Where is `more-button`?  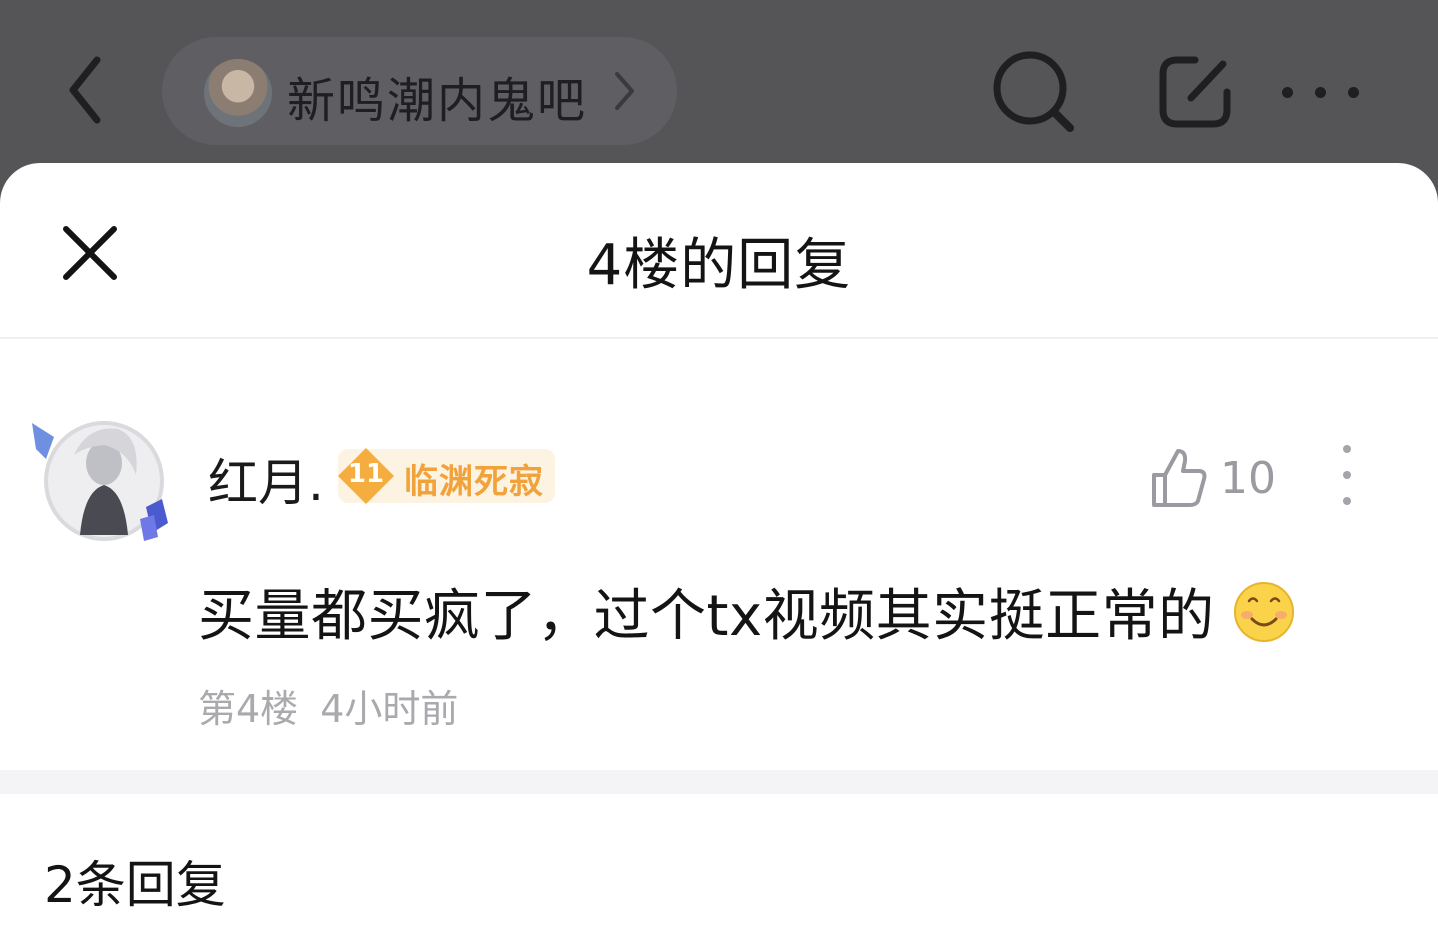 more-button is located at coordinates (1322, 92).